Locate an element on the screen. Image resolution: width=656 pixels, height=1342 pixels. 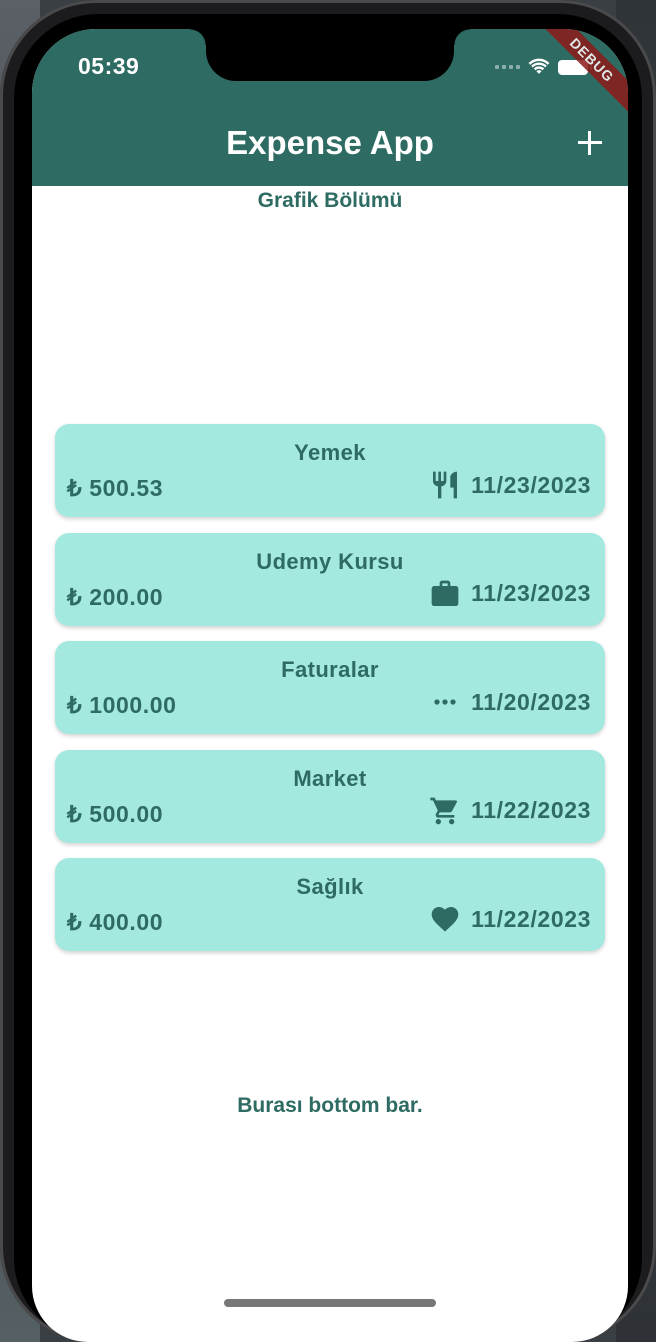
restaurant-icon is located at coordinates (445, 485).